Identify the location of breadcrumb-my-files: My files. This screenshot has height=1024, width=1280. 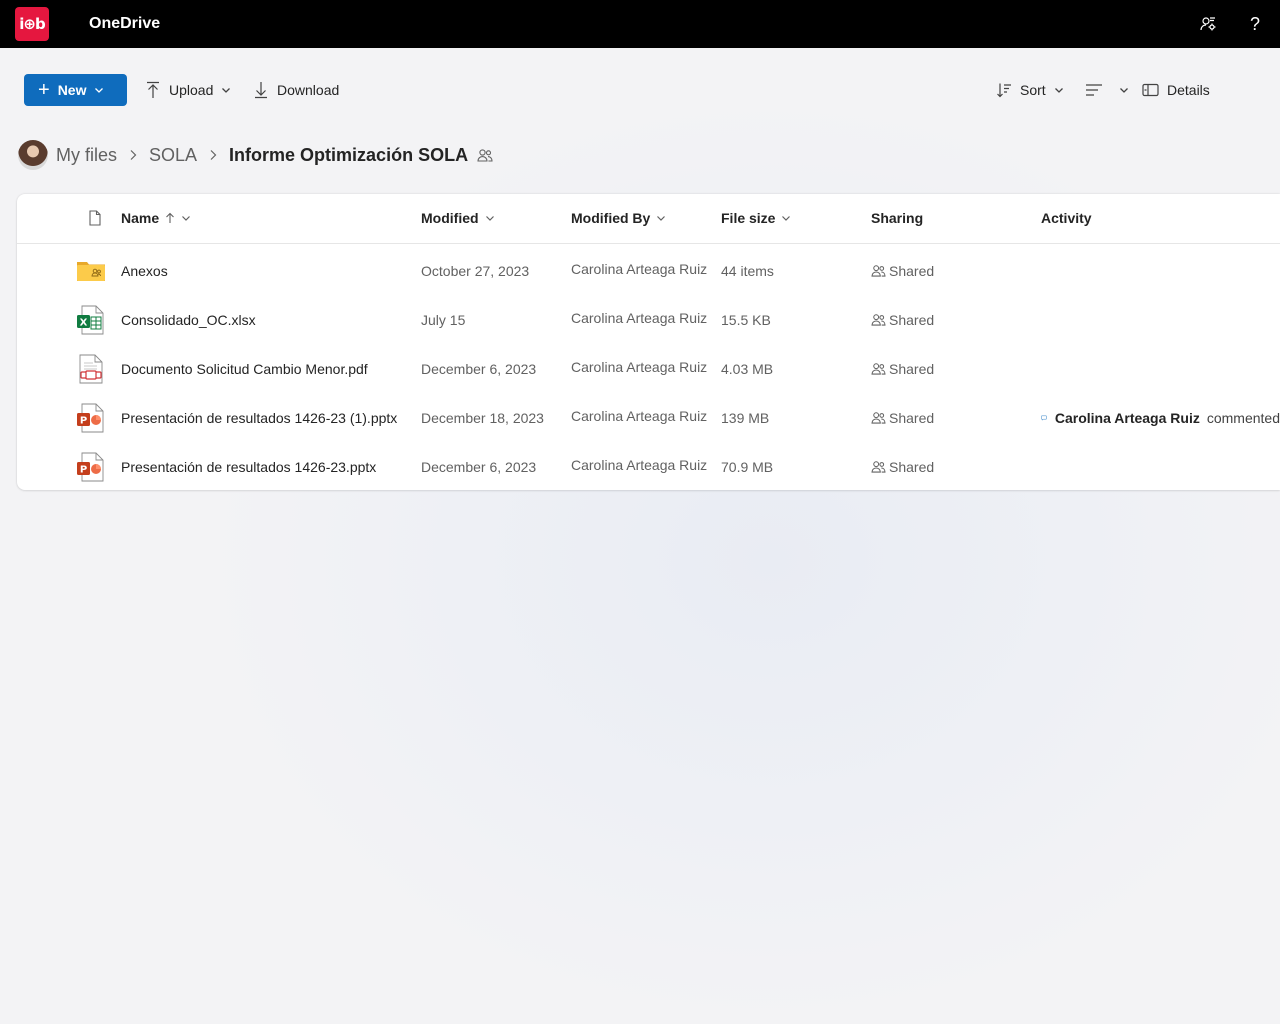
(86, 155).